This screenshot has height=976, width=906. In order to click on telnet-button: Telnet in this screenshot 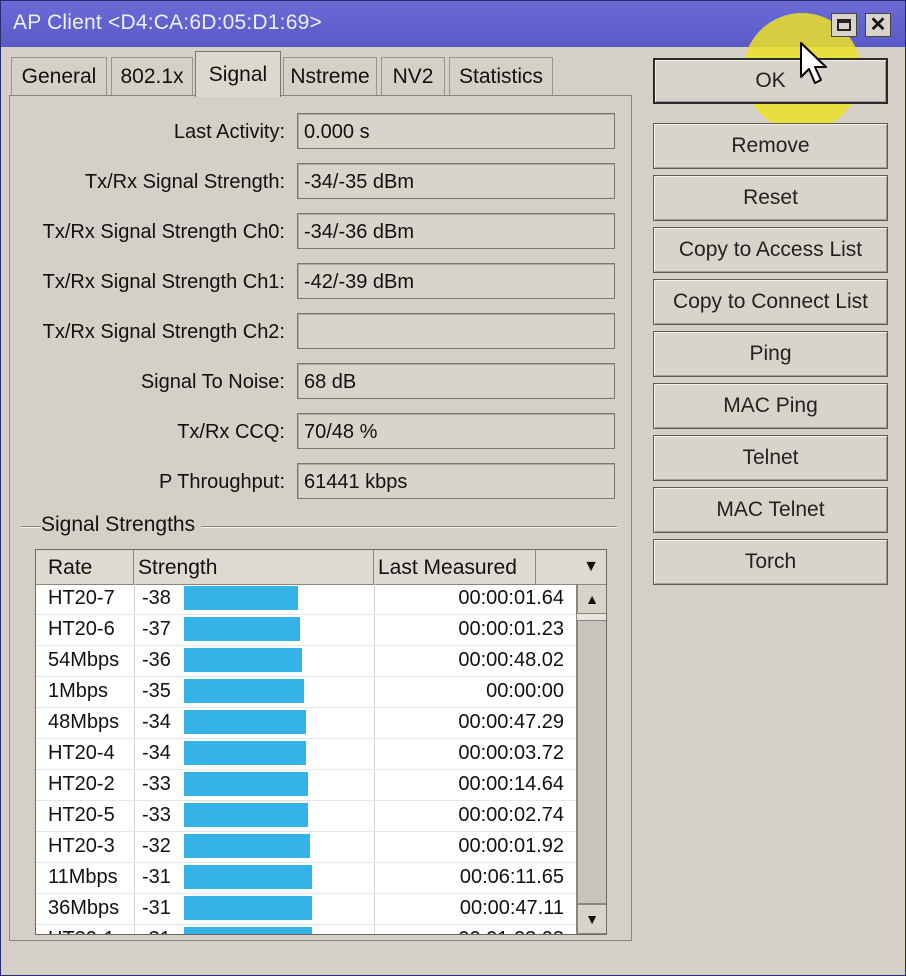, I will do `click(770, 458)`.